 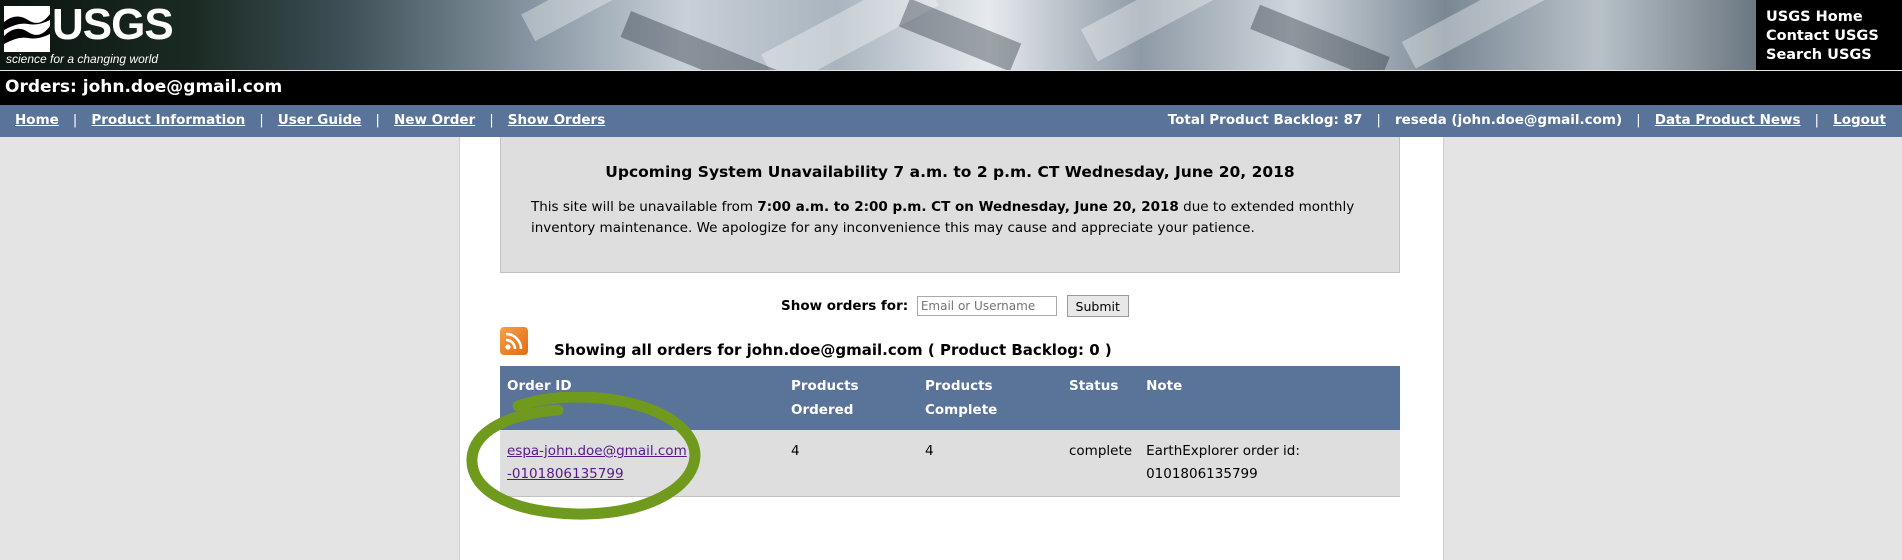 What do you see at coordinates (37, 120) in the screenshot?
I see `nav-home: Home` at bounding box center [37, 120].